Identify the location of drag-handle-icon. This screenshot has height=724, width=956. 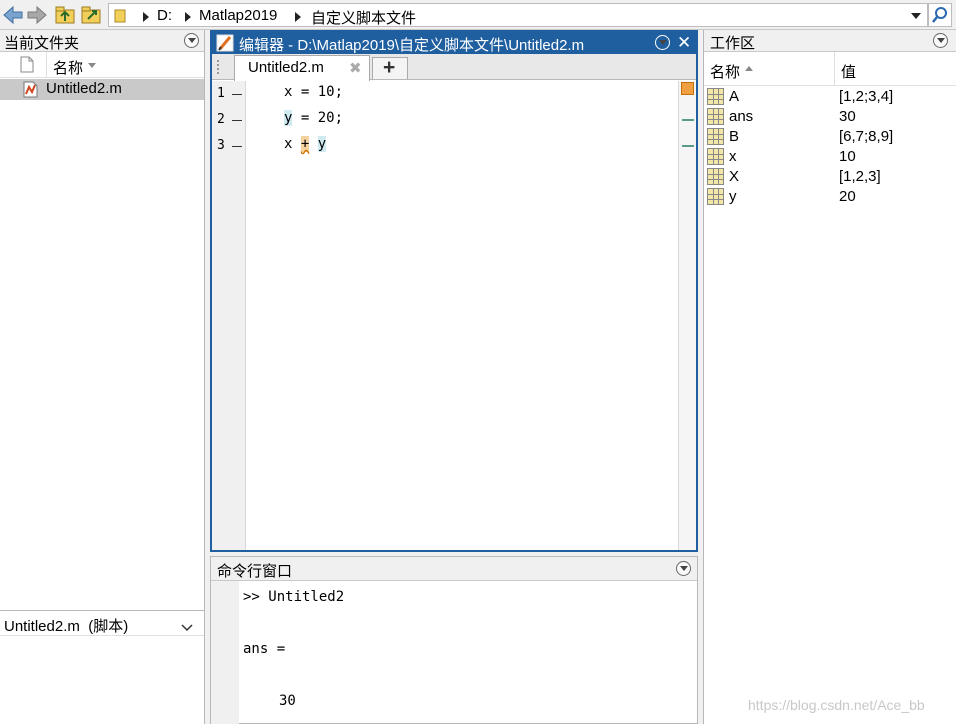
(218, 67).